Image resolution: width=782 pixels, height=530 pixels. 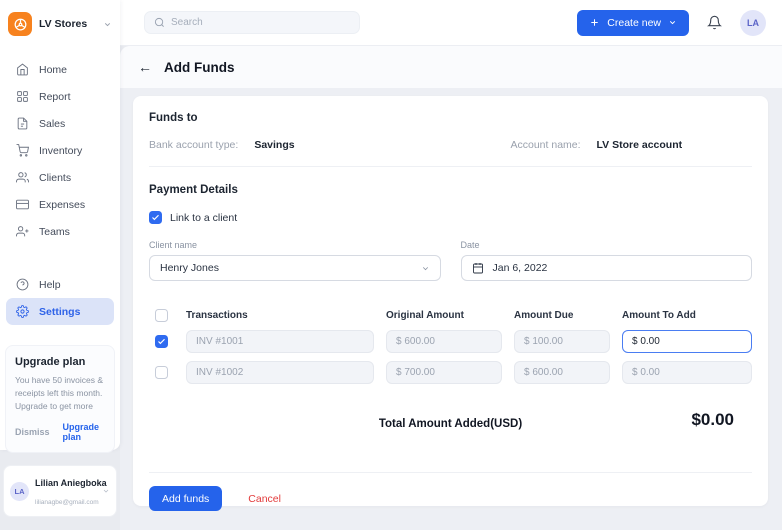 What do you see at coordinates (753, 22) in the screenshot?
I see `topbar-avatar: LA` at bounding box center [753, 22].